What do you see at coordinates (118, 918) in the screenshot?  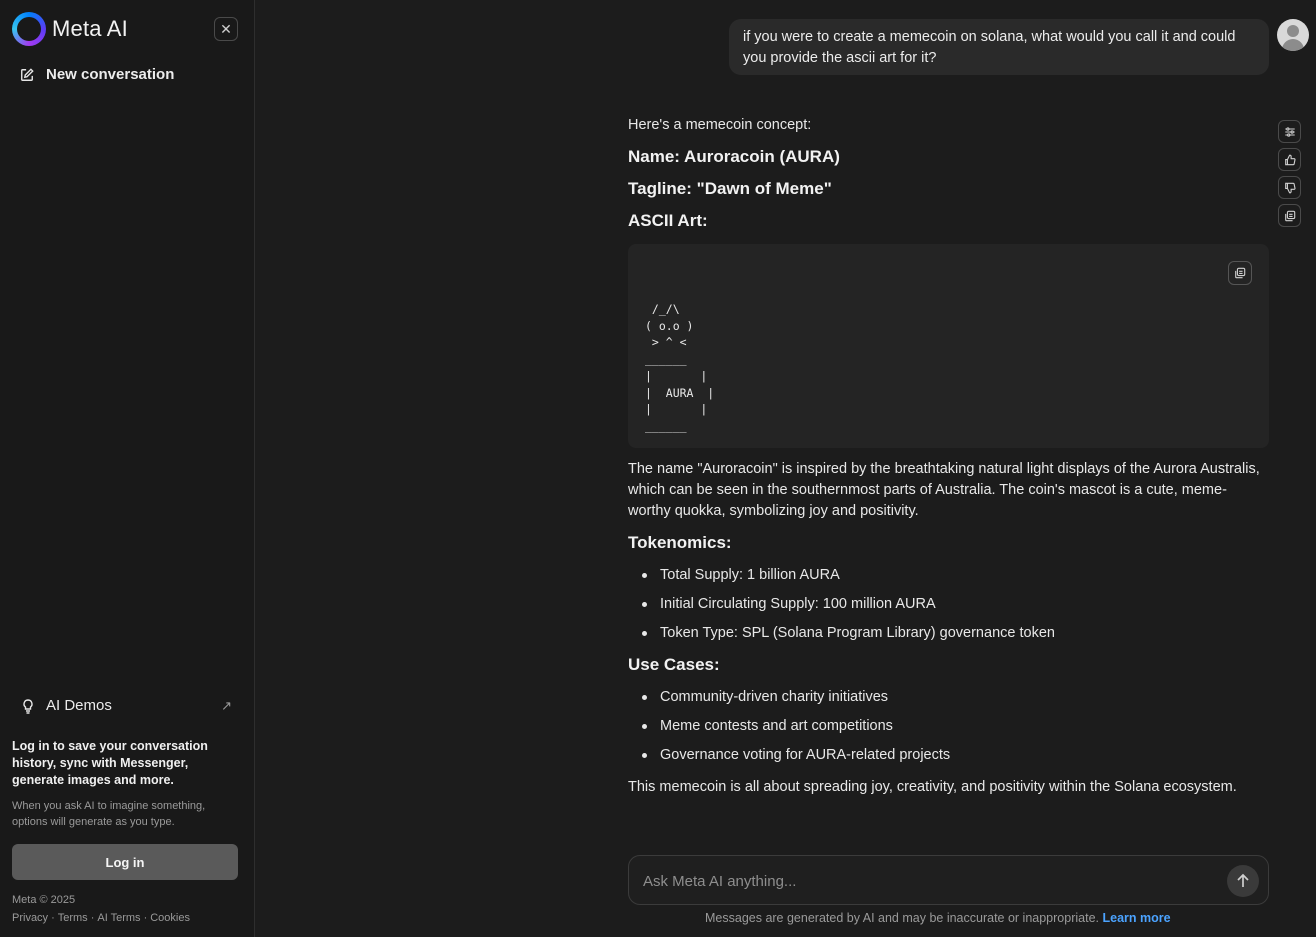 I see `ai-terms-link: AI Terms` at bounding box center [118, 918].